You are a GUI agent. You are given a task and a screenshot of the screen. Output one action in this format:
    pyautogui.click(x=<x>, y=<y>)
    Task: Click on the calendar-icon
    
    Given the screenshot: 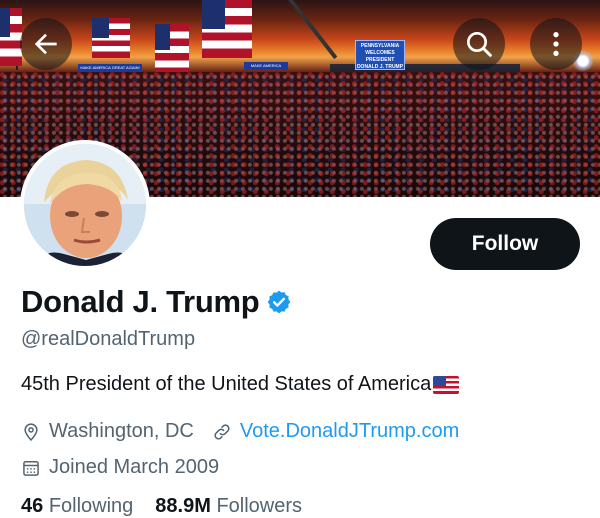 What is the action you would take?
    pyautogui.click(x=31, y=468)
    